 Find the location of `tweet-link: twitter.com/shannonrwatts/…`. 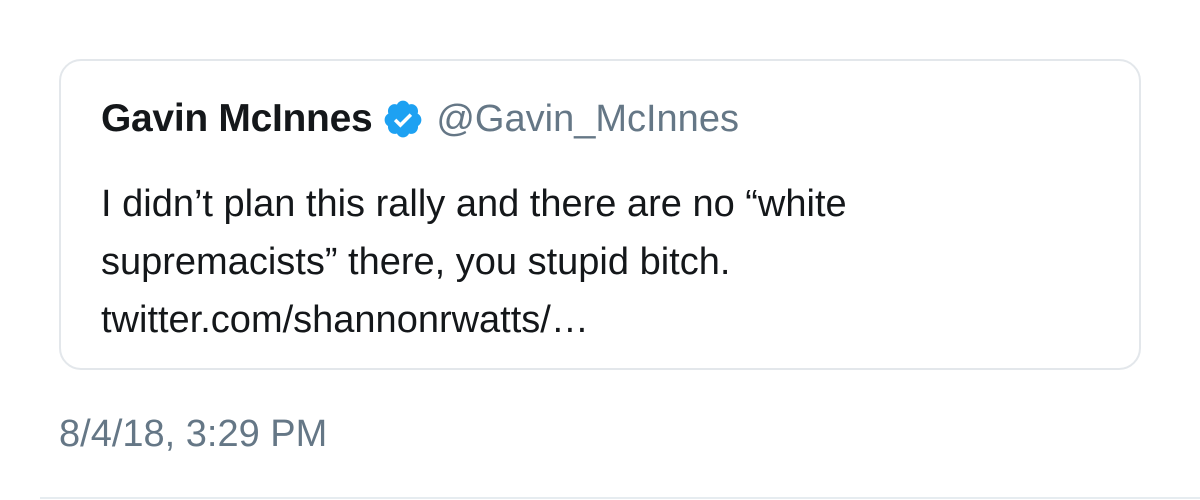

tweet-link: twitter.com/shannonrwatts/… is located at coordinates (606, 320).